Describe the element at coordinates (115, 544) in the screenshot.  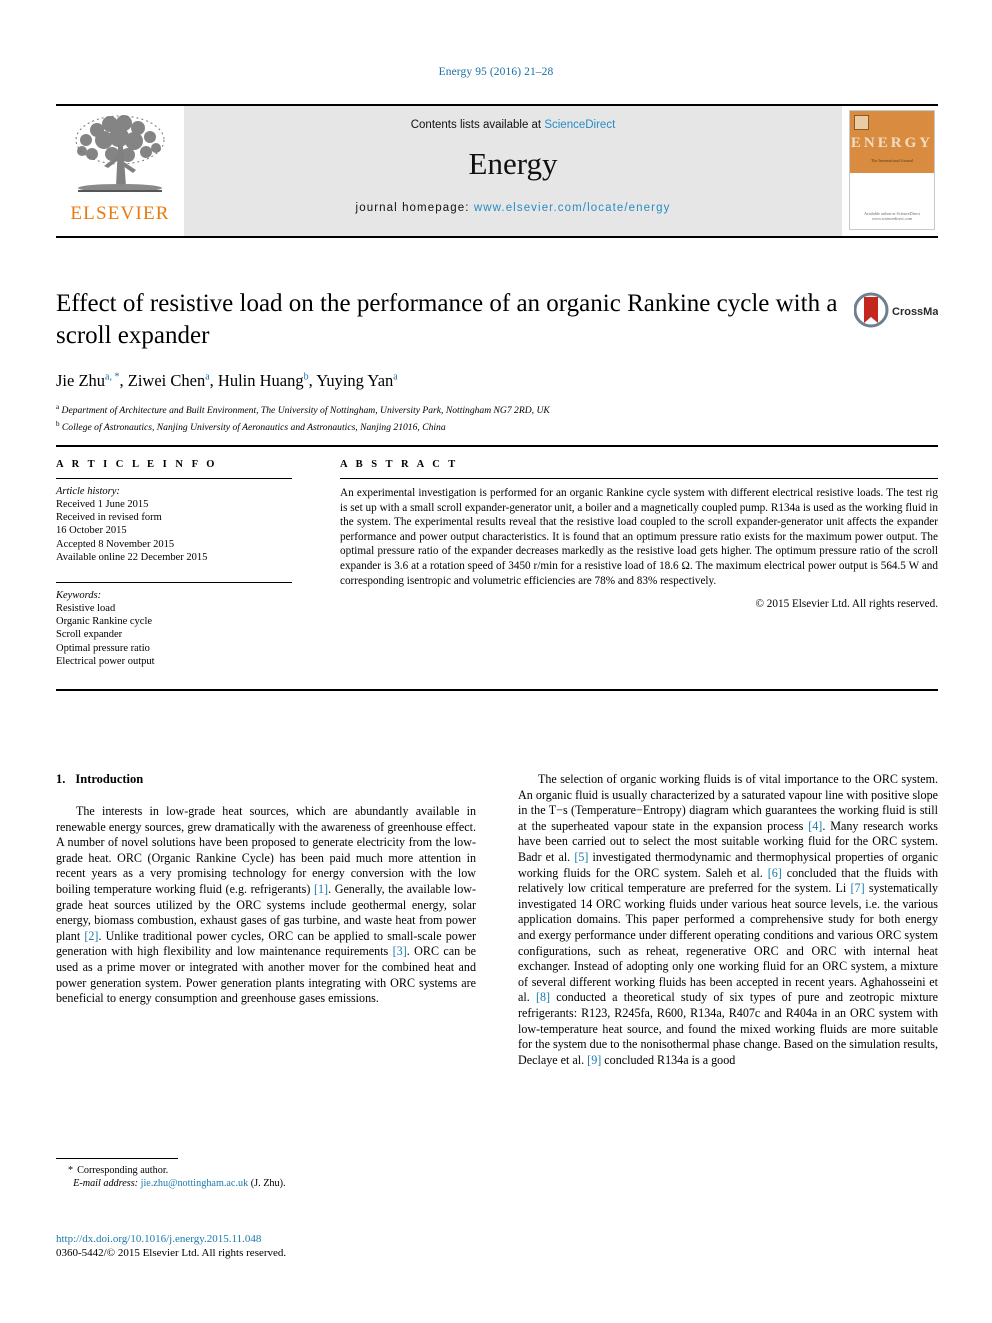
I see `history-item-3: Accepted 8 November 2015` at that location.